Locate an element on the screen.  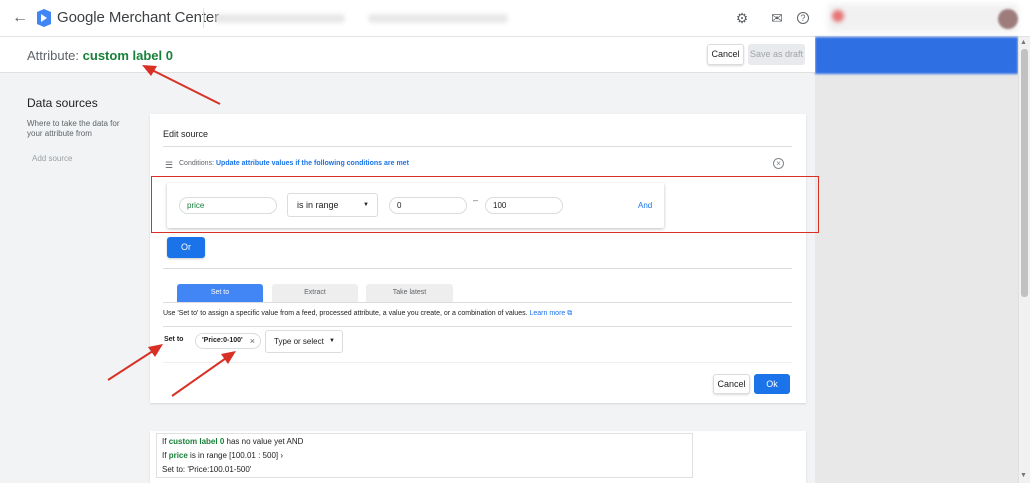
side-panel-header is located at coordinates (916, 55).